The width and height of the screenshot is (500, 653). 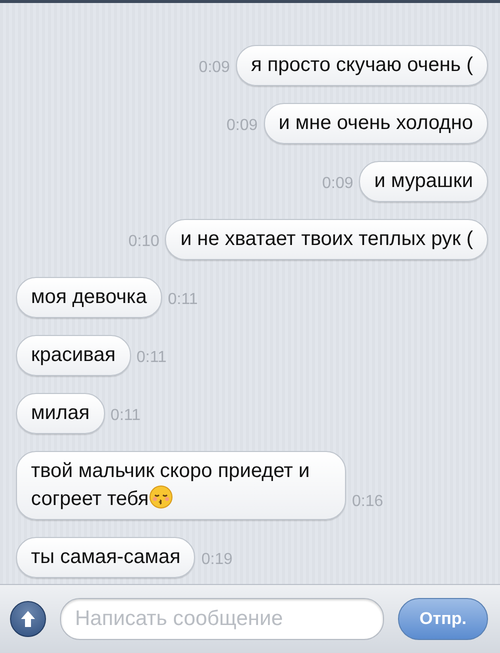 I want to click on send-button: Отпр., so click(x=443, y=619).